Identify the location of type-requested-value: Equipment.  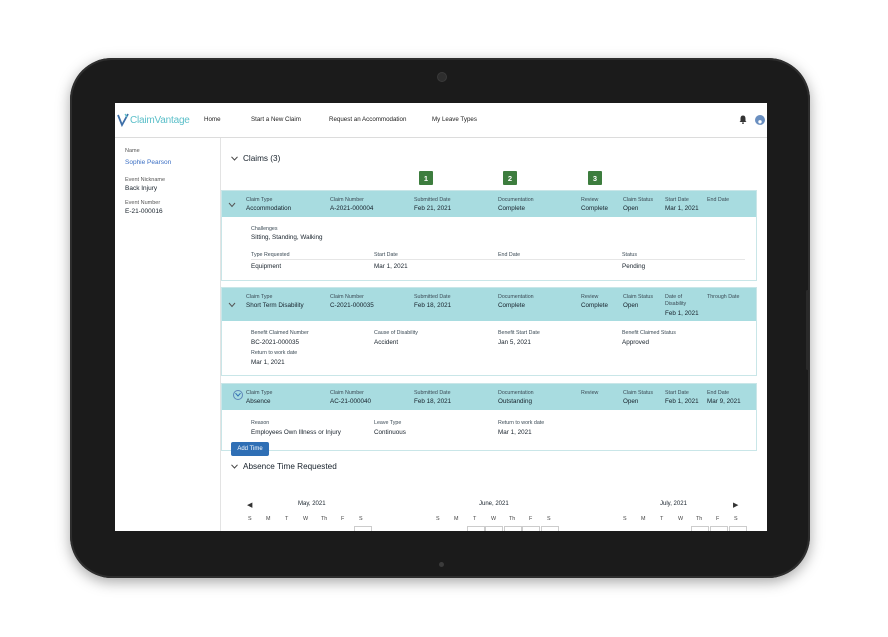
(266, 266).